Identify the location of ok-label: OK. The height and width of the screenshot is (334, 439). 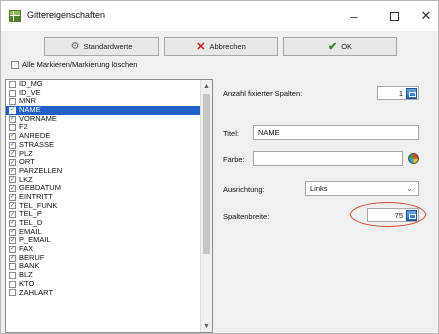
(347, 46).